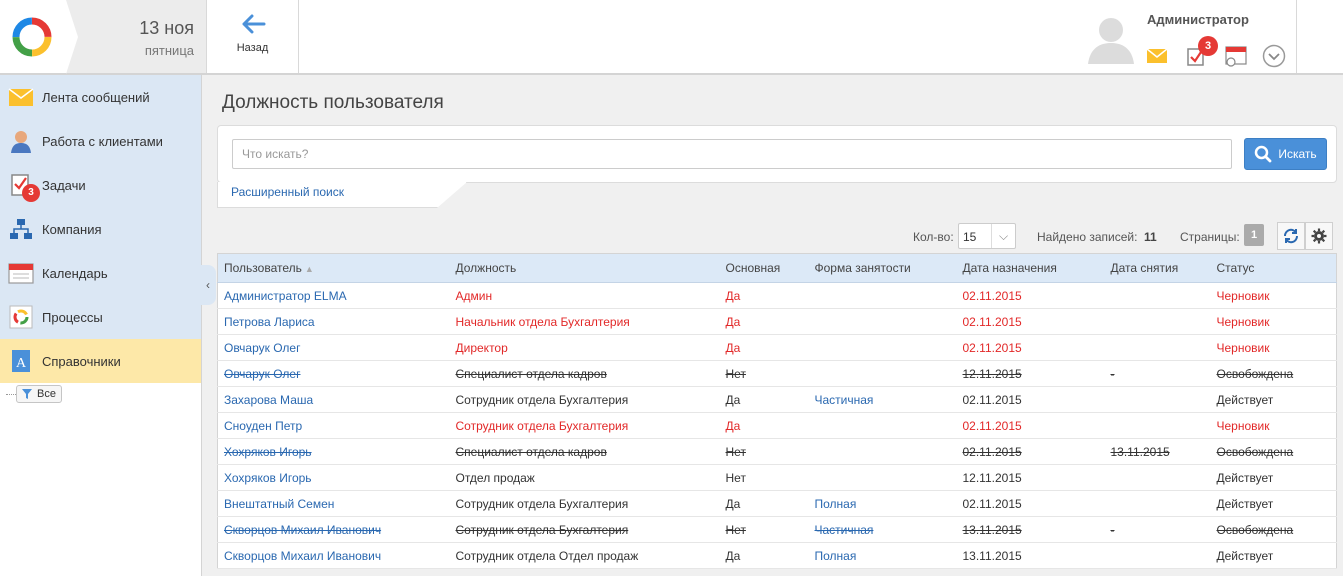 Image resolution: width=1343 pixels, height=576 pixels. I want to click on clients-icon, so click(21, 142).